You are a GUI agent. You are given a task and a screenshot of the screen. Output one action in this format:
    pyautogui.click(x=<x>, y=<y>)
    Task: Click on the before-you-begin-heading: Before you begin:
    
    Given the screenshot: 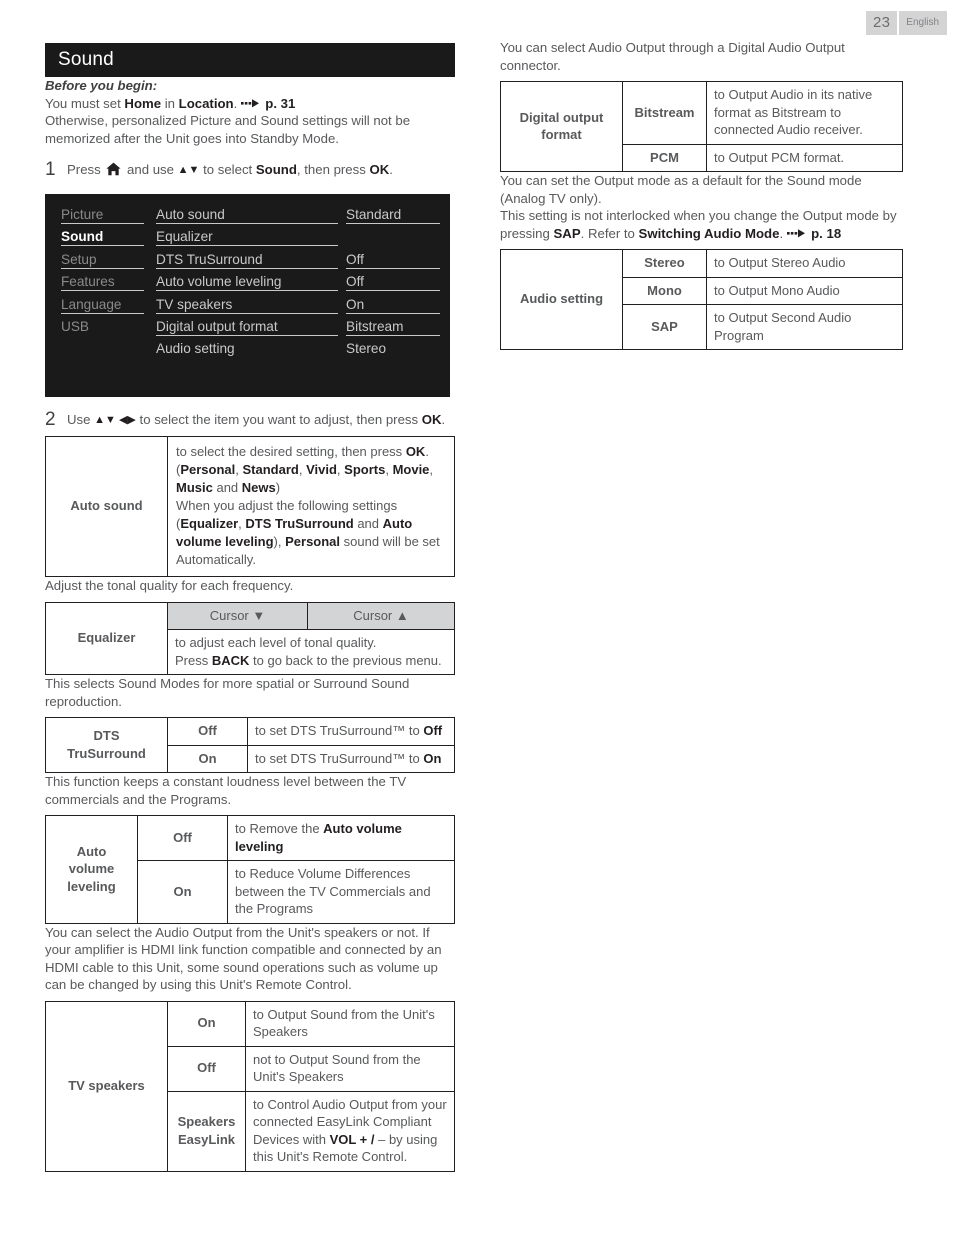 What is the action you would take?
    pyautogui.click(x=101, y=85)
    